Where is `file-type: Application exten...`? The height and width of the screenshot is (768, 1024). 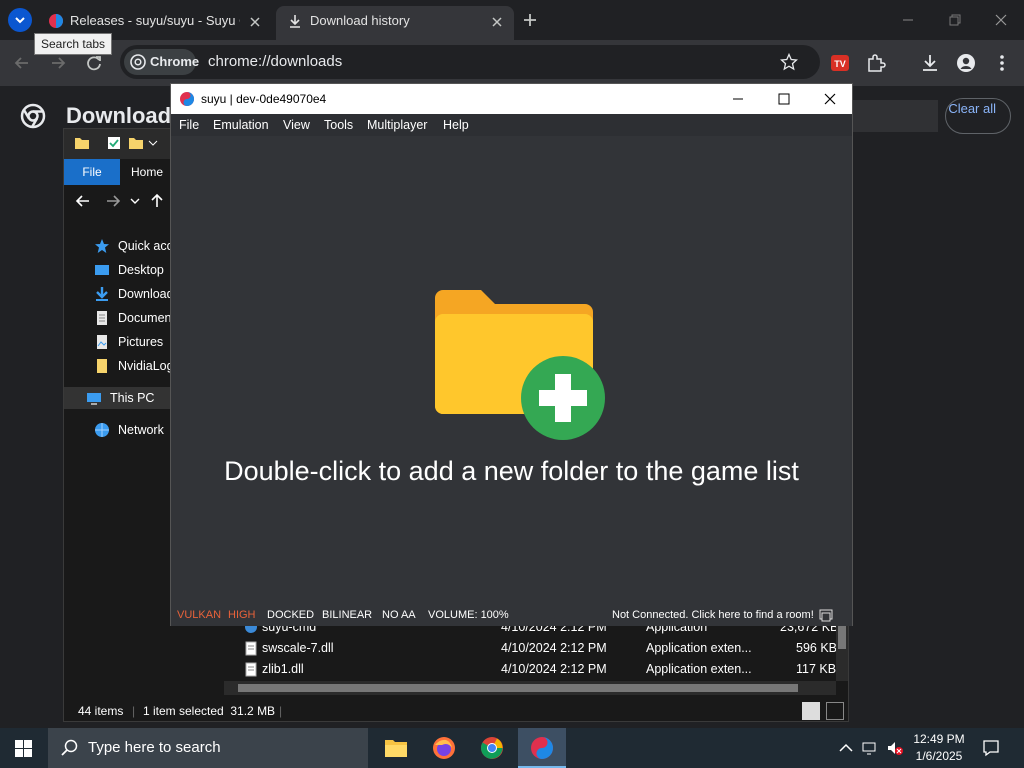
file-type: Application exten... is located at coordinates (699, 648).